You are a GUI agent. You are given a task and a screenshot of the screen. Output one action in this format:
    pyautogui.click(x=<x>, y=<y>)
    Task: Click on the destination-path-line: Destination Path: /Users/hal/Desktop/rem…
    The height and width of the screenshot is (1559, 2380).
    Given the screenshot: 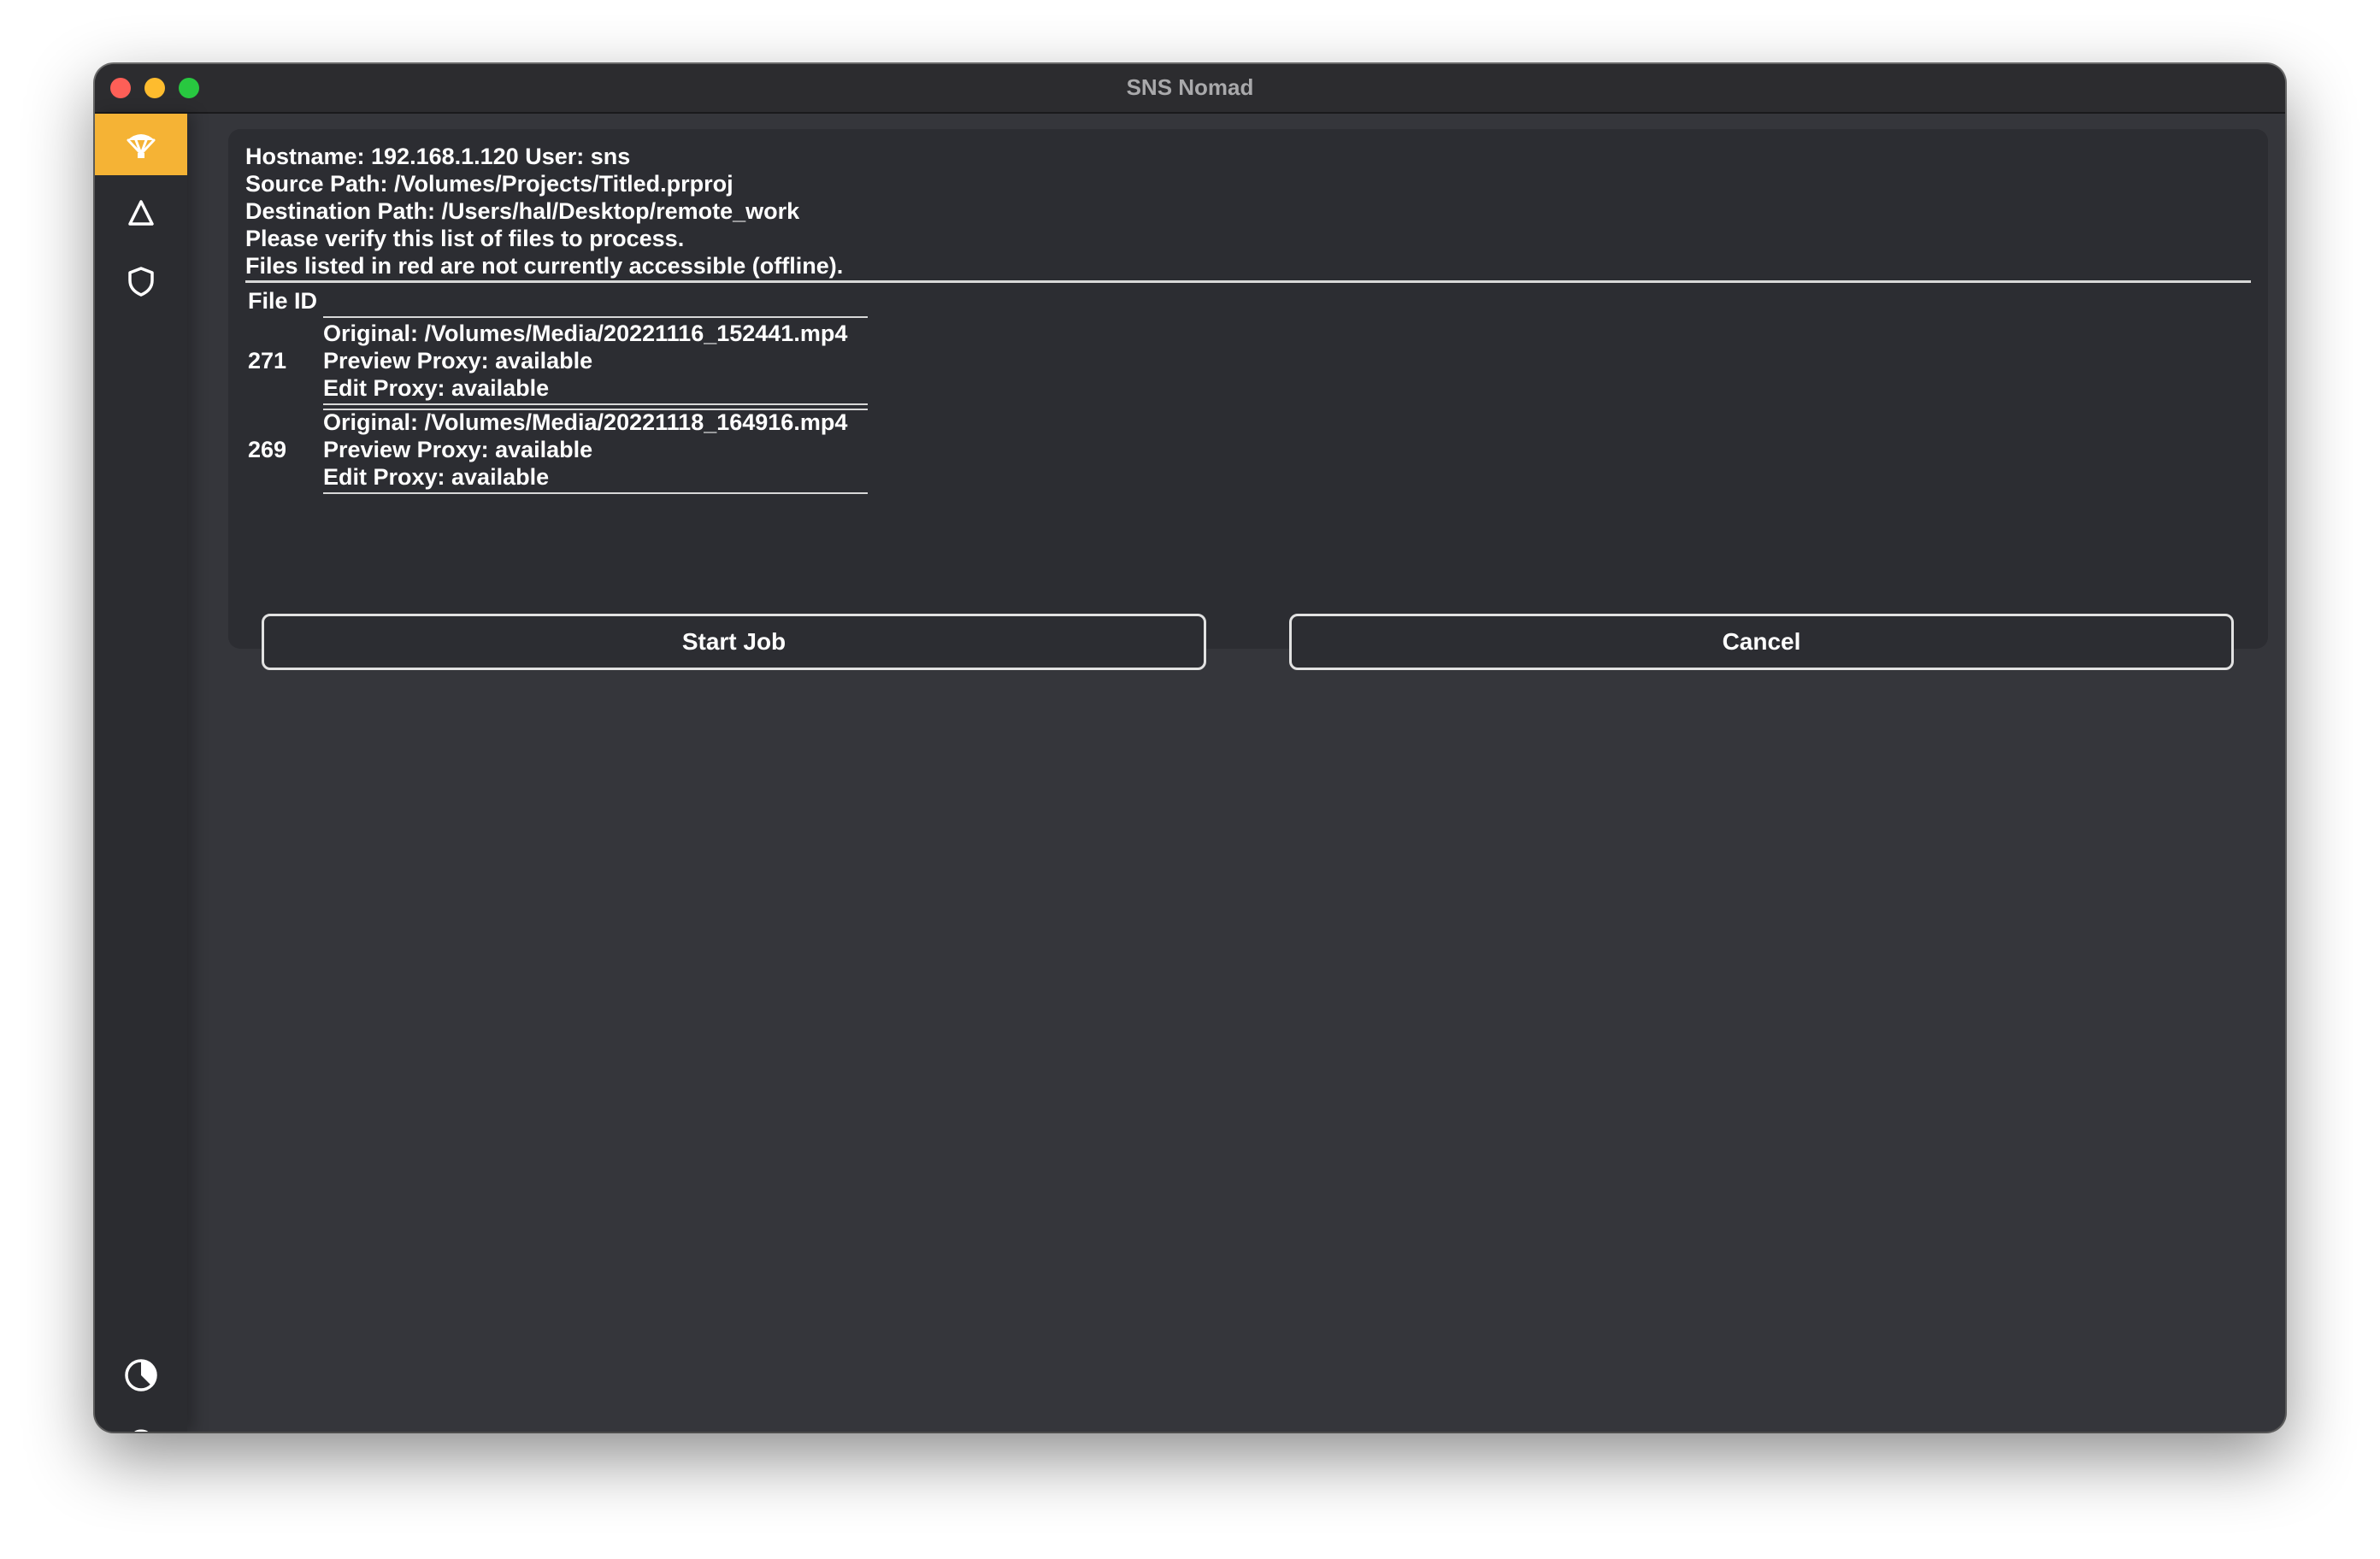 What is the action you would take?
    pyautogui.click(x=522, y=211)
    